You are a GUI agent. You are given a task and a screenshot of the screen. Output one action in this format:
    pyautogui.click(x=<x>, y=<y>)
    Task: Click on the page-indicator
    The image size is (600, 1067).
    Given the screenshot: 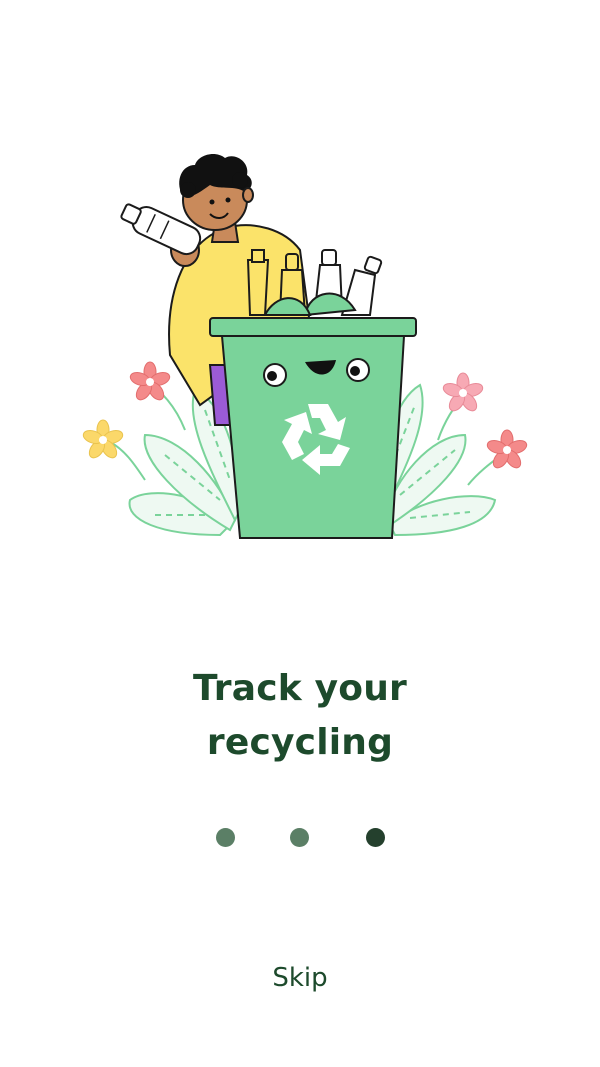 What is the action you would take?
    pyautogui.click(x=300, y=838)
    